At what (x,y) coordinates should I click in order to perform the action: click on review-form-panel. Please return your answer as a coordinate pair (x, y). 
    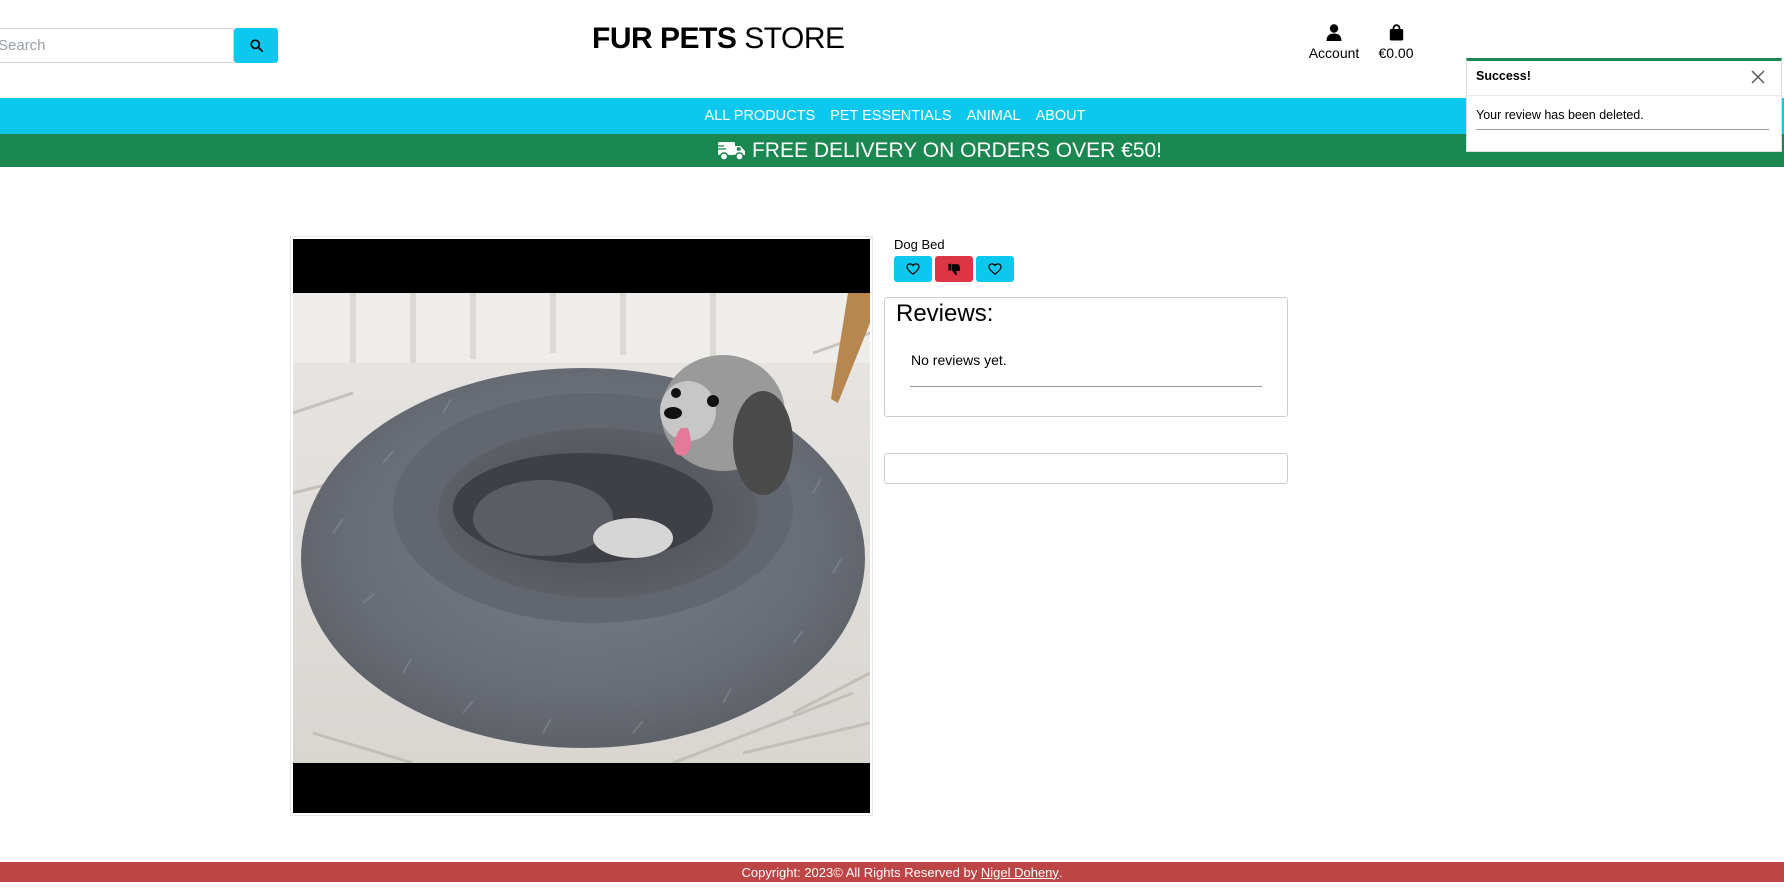
    Looking at the image, I should click on (1086, 468).